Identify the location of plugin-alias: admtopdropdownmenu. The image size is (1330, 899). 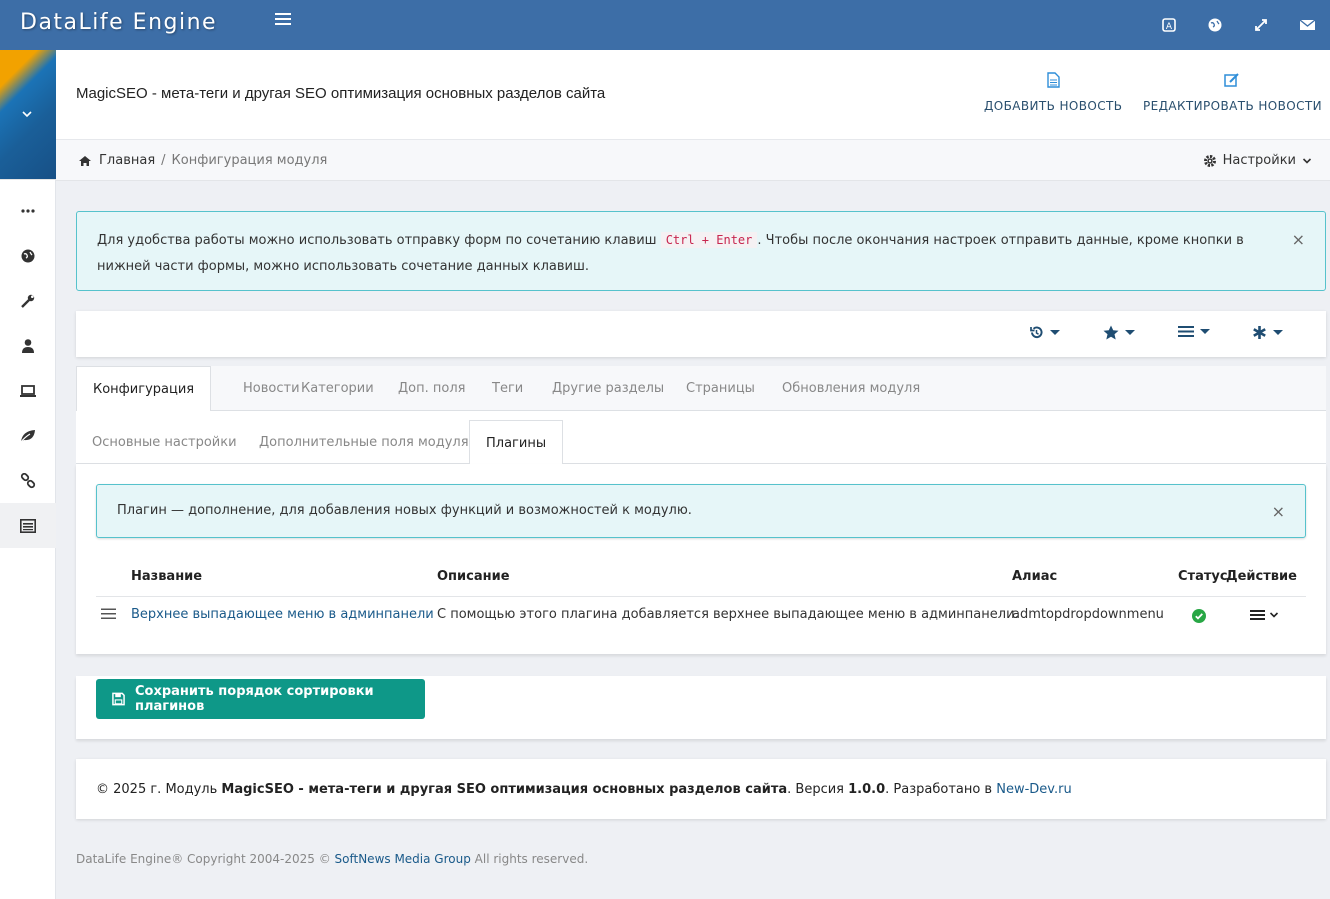
(1088, 614).